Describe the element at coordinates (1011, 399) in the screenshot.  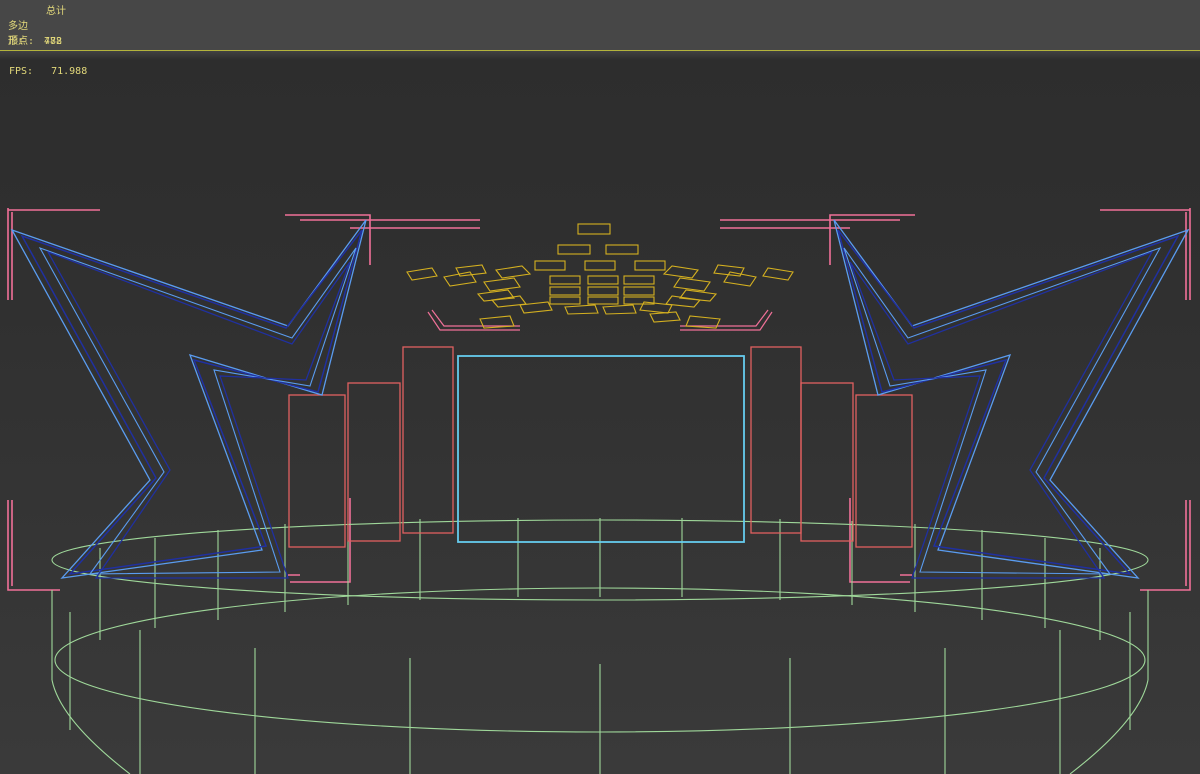
I see `star-panel-right` at that location.